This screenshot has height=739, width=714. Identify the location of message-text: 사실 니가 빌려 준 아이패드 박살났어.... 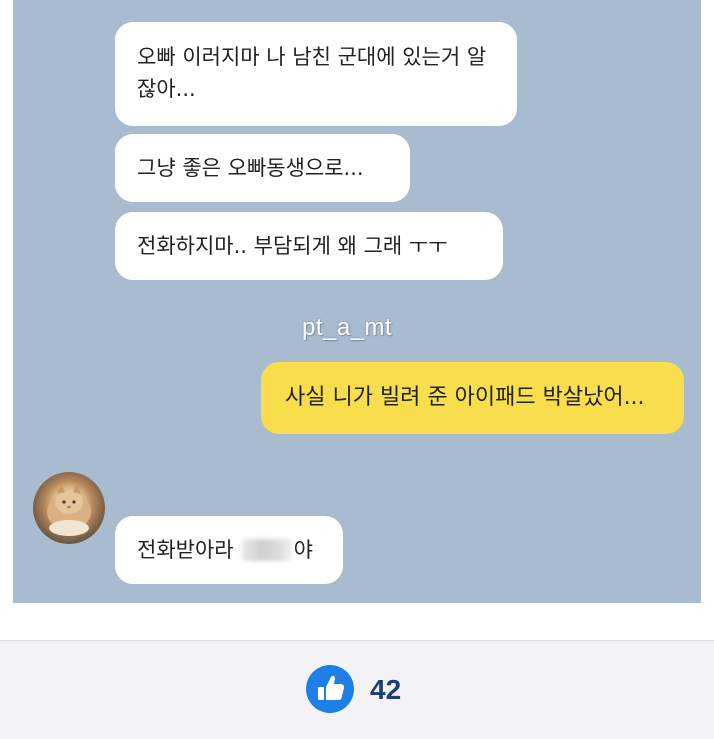
(465, 397).